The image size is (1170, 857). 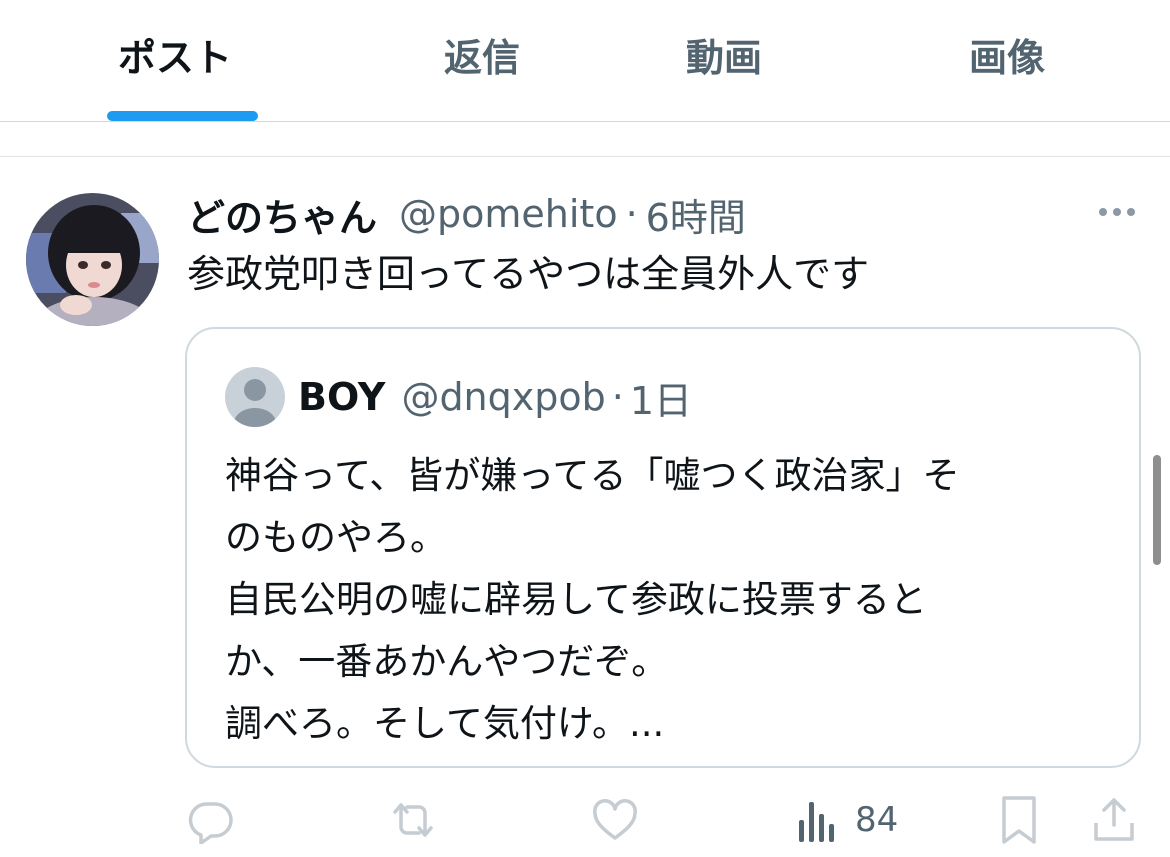 I want to click on share-button, so click(x=1114, y=820).